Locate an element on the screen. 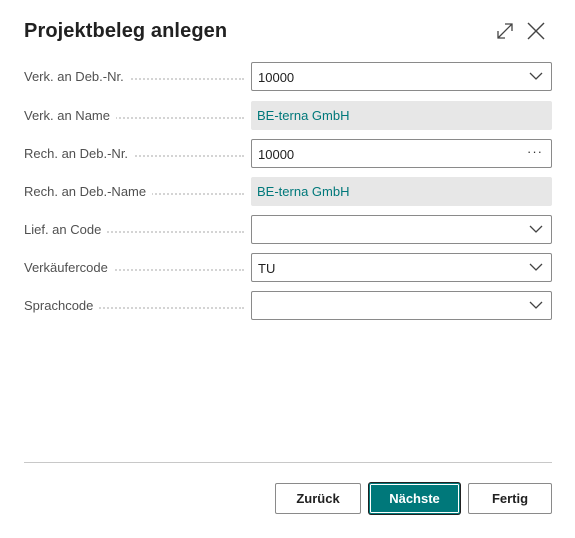  field-label: Lief. an Code is located at coordinates (66, 229).